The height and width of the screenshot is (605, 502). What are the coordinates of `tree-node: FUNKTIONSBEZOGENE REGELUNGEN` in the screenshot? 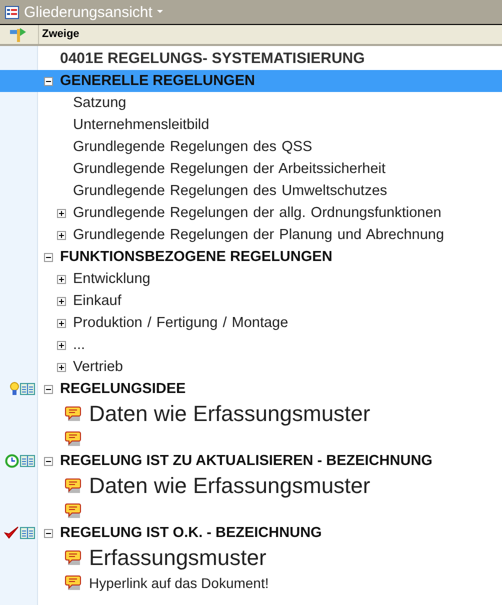 It's located at (251, 257).